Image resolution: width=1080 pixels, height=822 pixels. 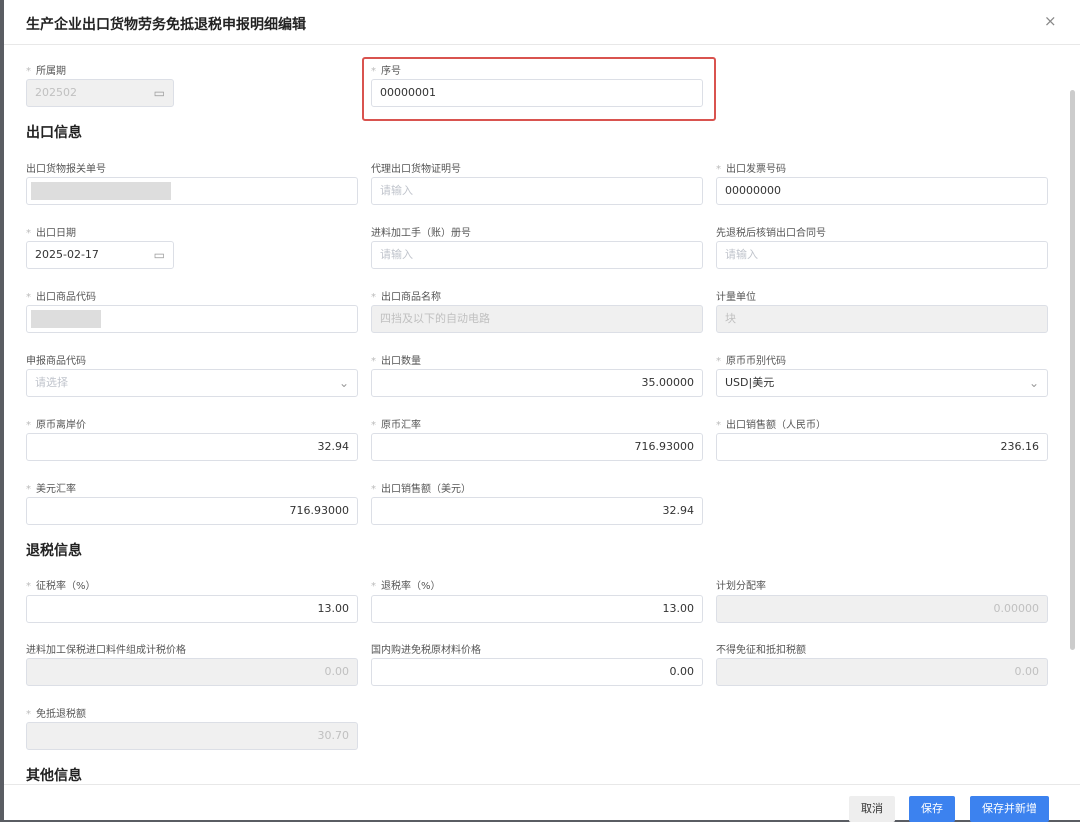 I want to click on processing-book-label: 进料加工手（账）册号, so click(x=421, y=233).